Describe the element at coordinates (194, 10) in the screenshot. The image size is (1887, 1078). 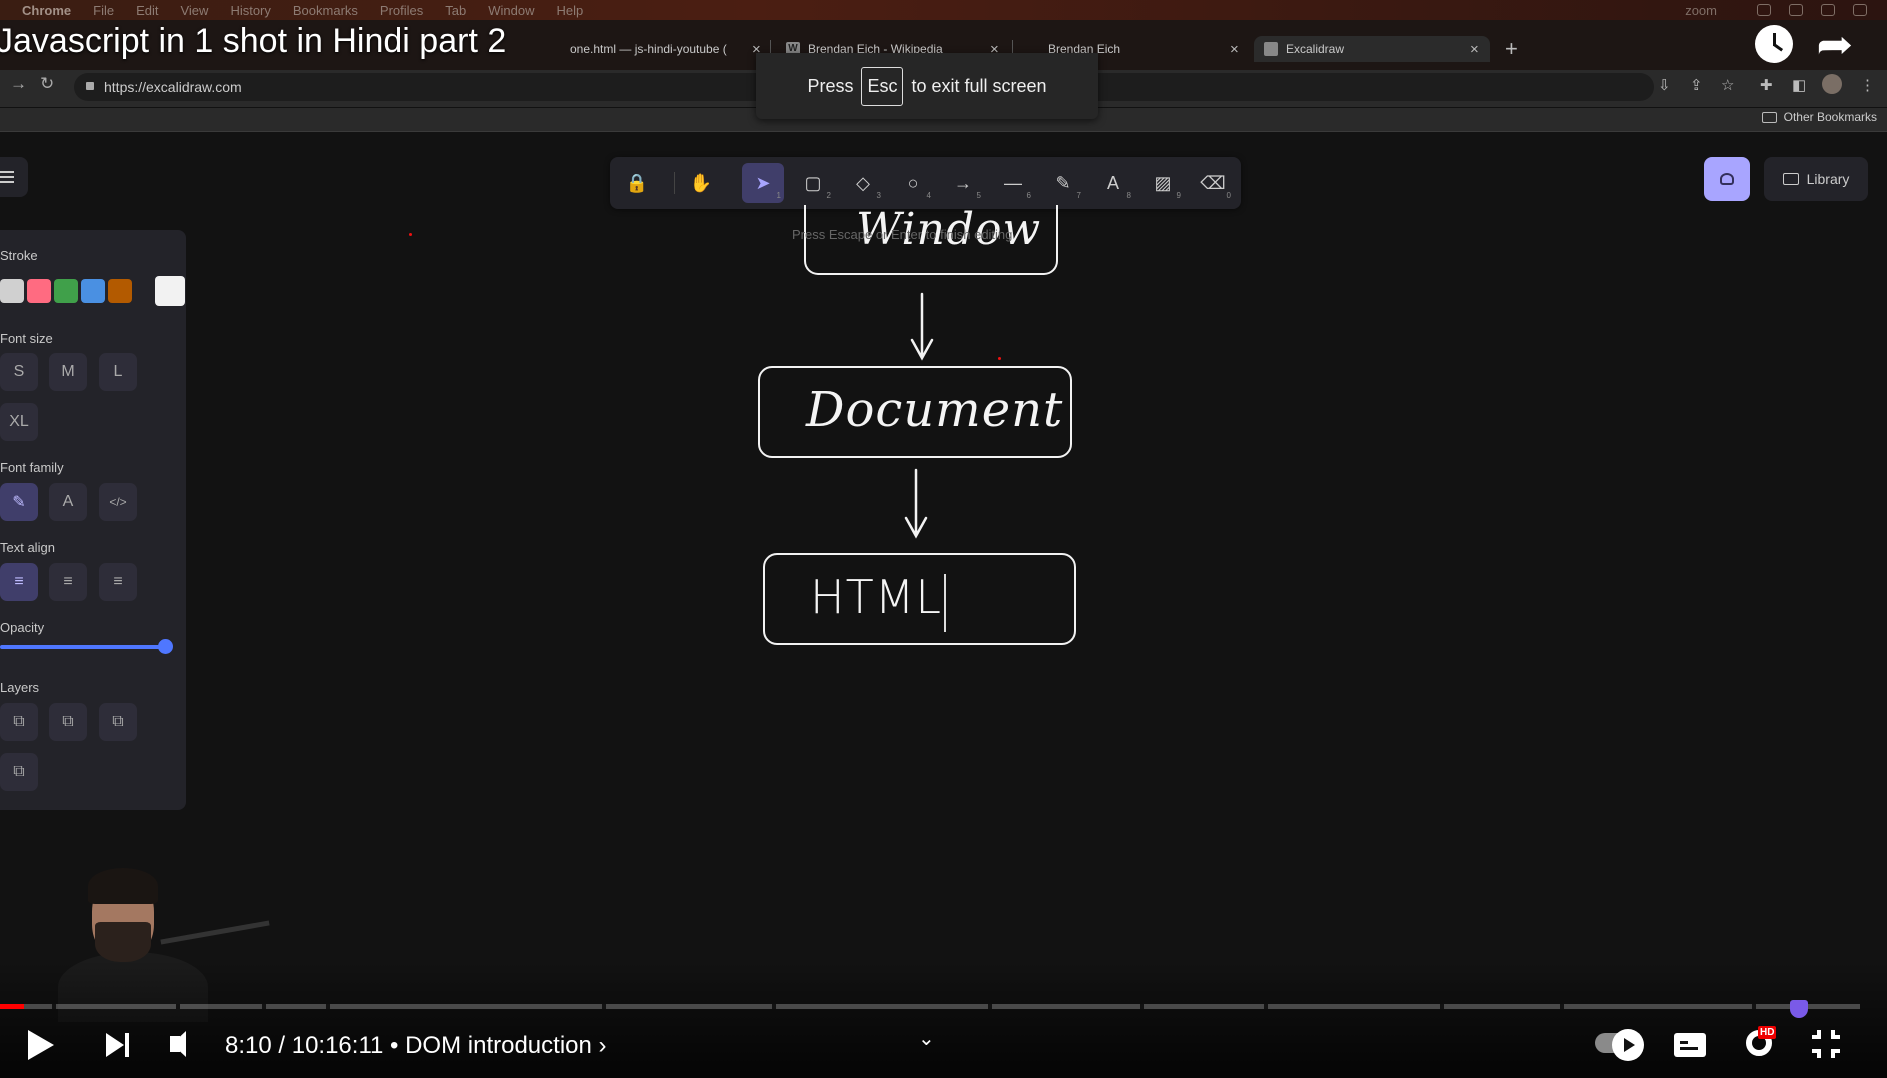
I see `menubar-view: View` at that location.